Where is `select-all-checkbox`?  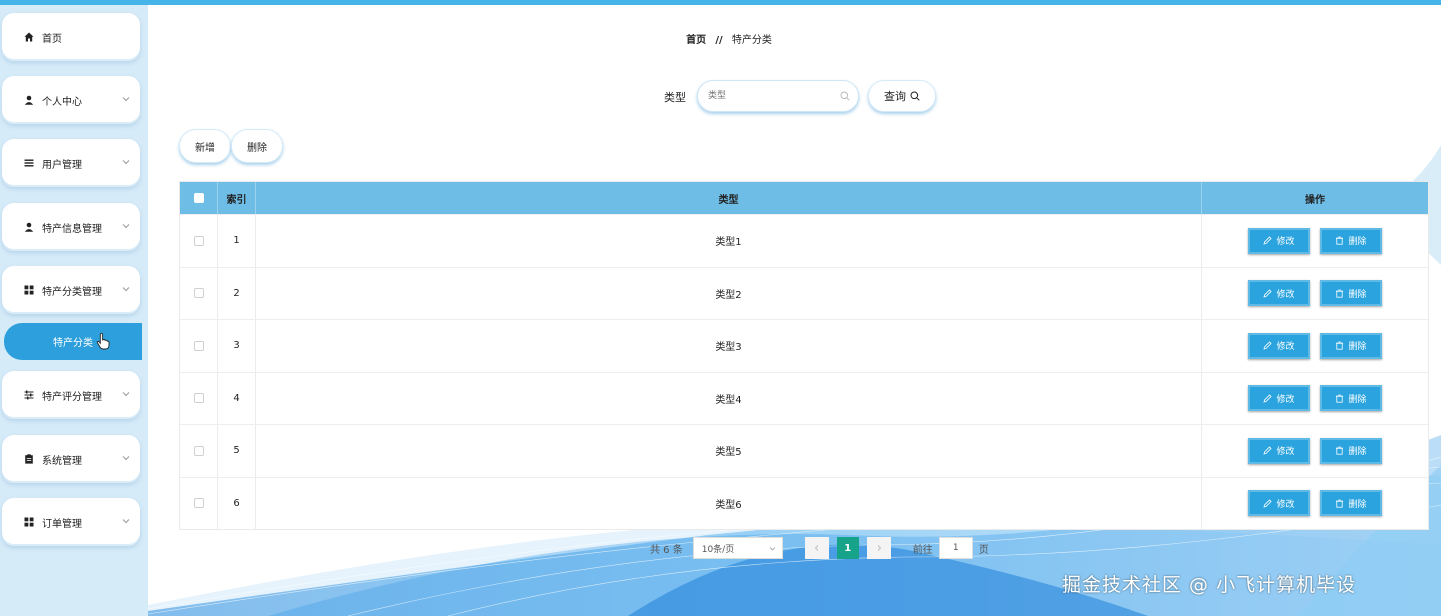 select-all-checkbox is located at coordinates (198, 198).